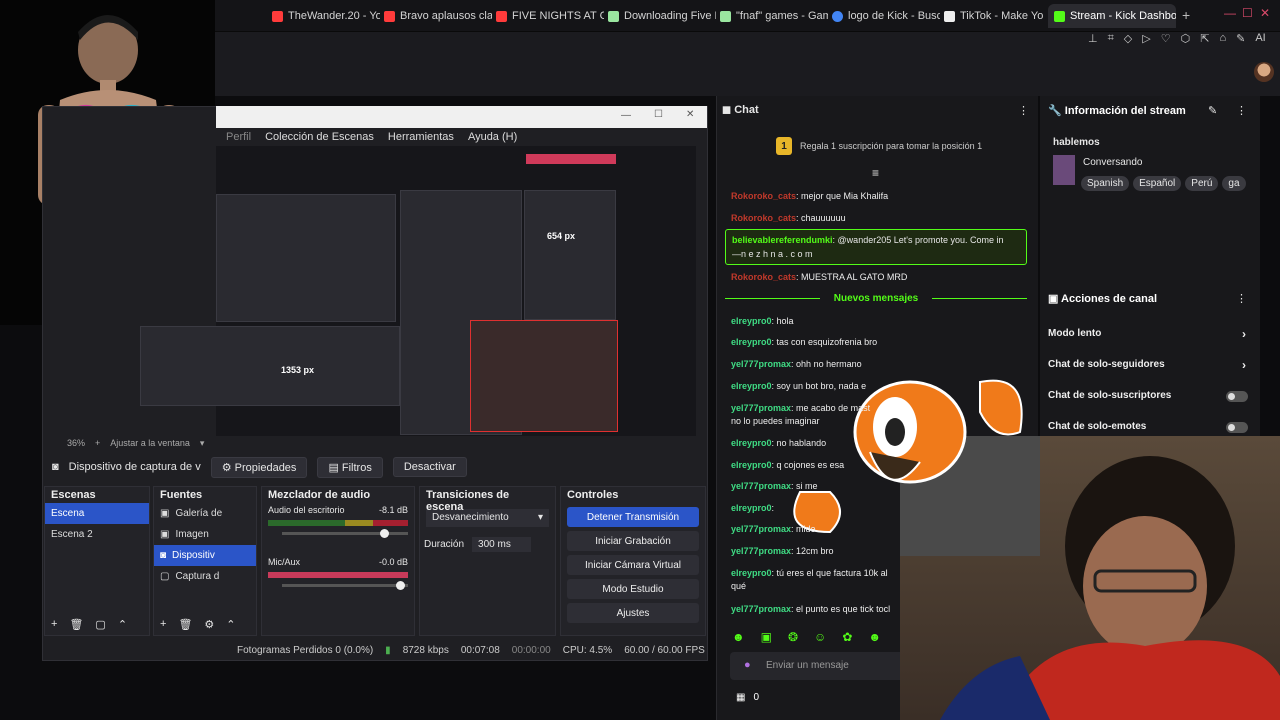 The image size is (1280, 720). What do you see at coordinates (100, 624) in the screenshot?
I see `filter-icon: ▢` at bounding box center [100, 624].